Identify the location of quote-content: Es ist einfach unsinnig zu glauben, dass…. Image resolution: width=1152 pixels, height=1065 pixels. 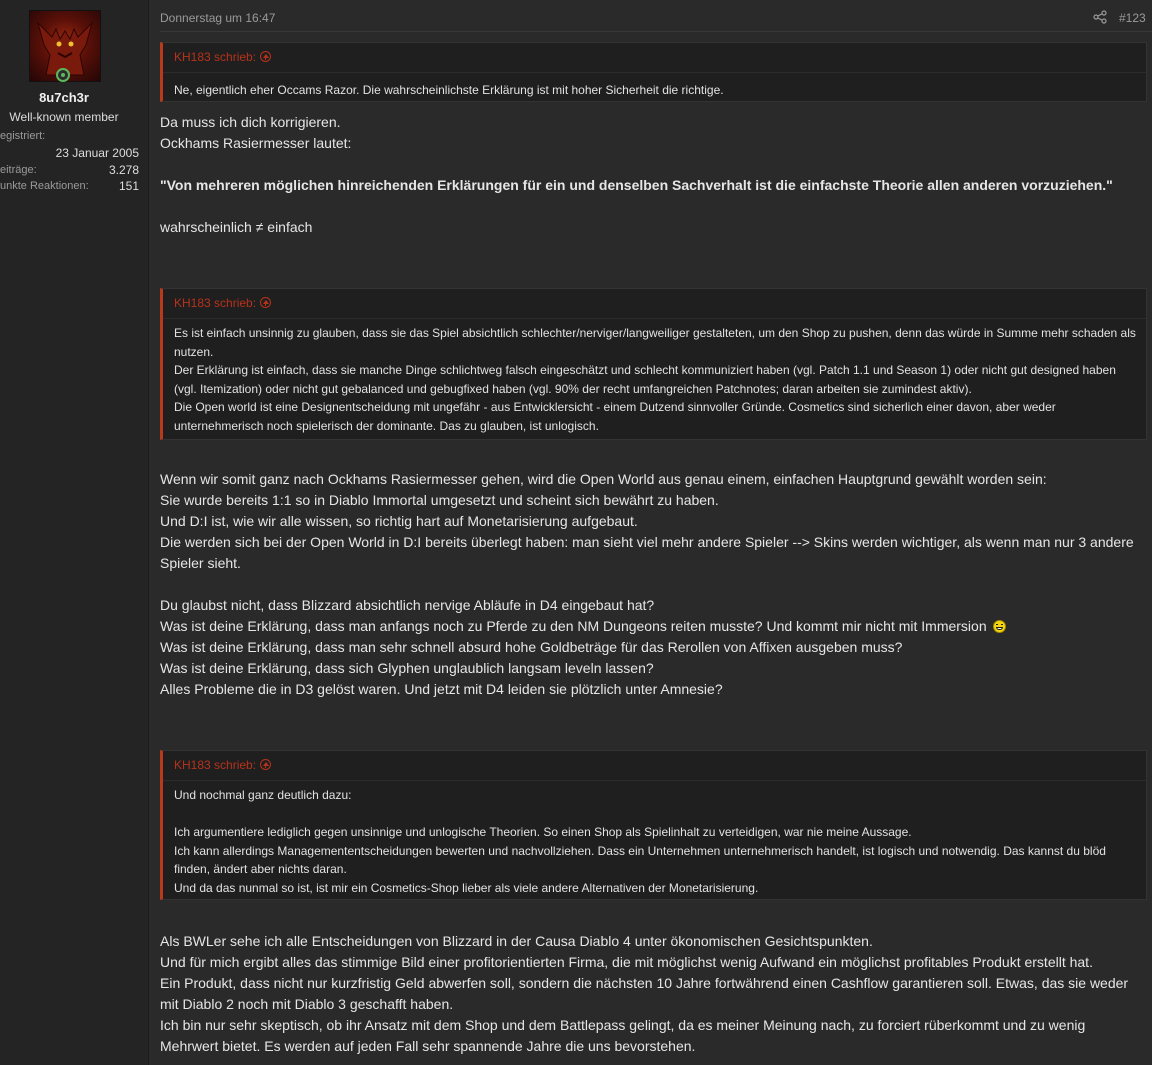
(655, 379).